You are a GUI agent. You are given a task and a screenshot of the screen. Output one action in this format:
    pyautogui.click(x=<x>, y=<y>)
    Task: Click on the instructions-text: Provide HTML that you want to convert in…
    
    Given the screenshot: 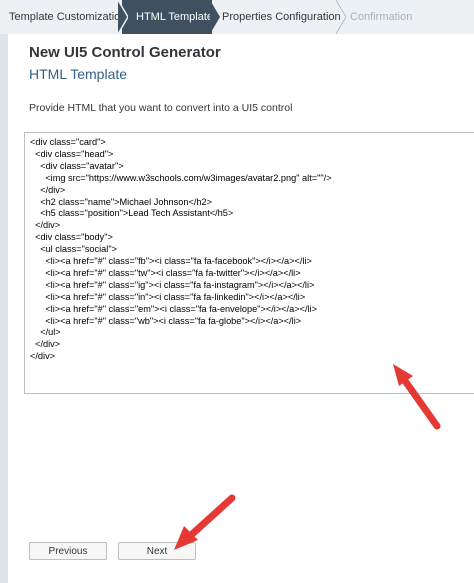 What is the action you would take?
    pyautogui.click(x=161, y=108)
    